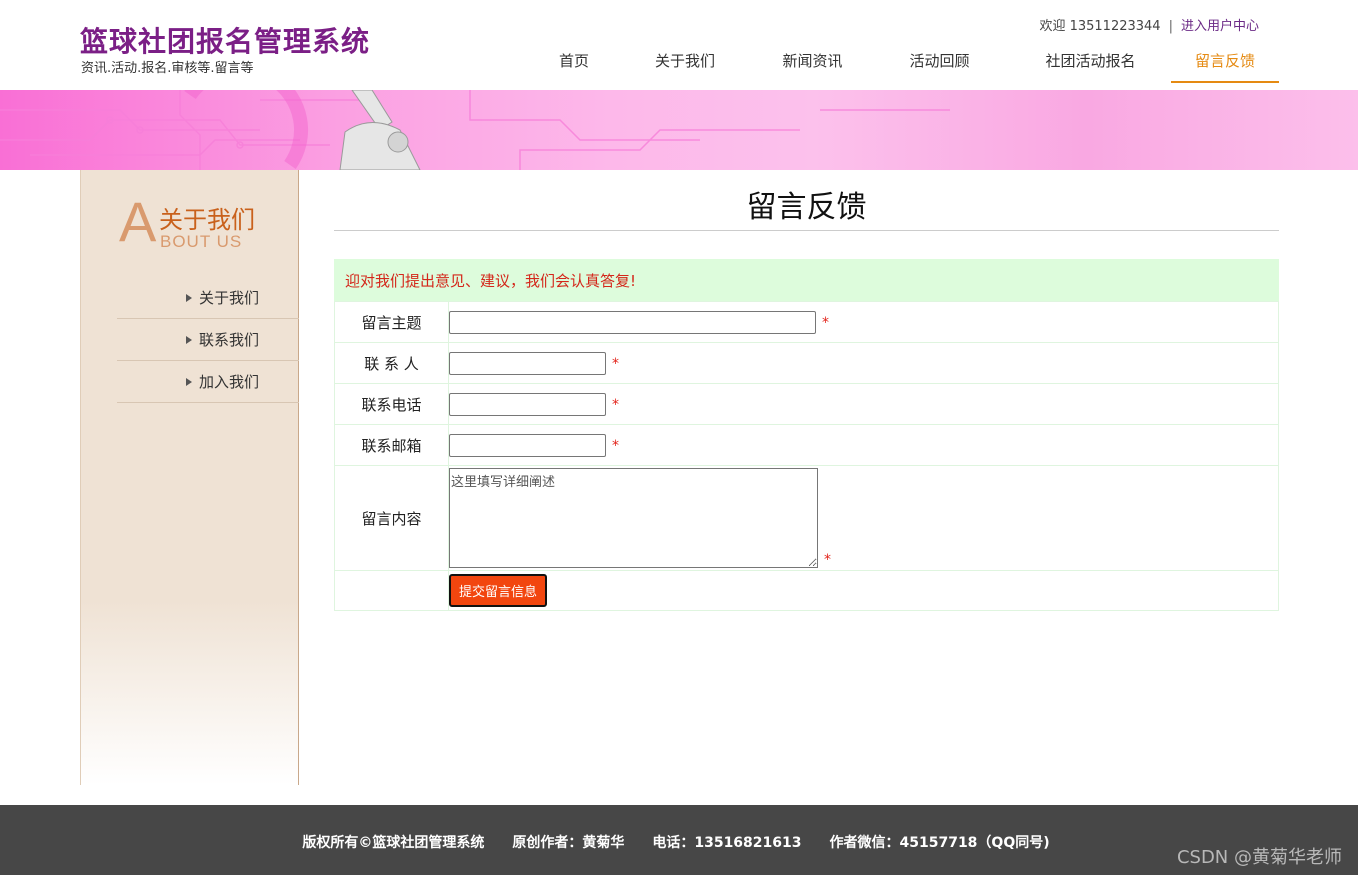 This screenshot has width=1358, height=875. What do you see at coordinates (1220, 26) in the screenshot?
I see `user-center-link: 进入用户中心` at bounding box center [1220, 26].